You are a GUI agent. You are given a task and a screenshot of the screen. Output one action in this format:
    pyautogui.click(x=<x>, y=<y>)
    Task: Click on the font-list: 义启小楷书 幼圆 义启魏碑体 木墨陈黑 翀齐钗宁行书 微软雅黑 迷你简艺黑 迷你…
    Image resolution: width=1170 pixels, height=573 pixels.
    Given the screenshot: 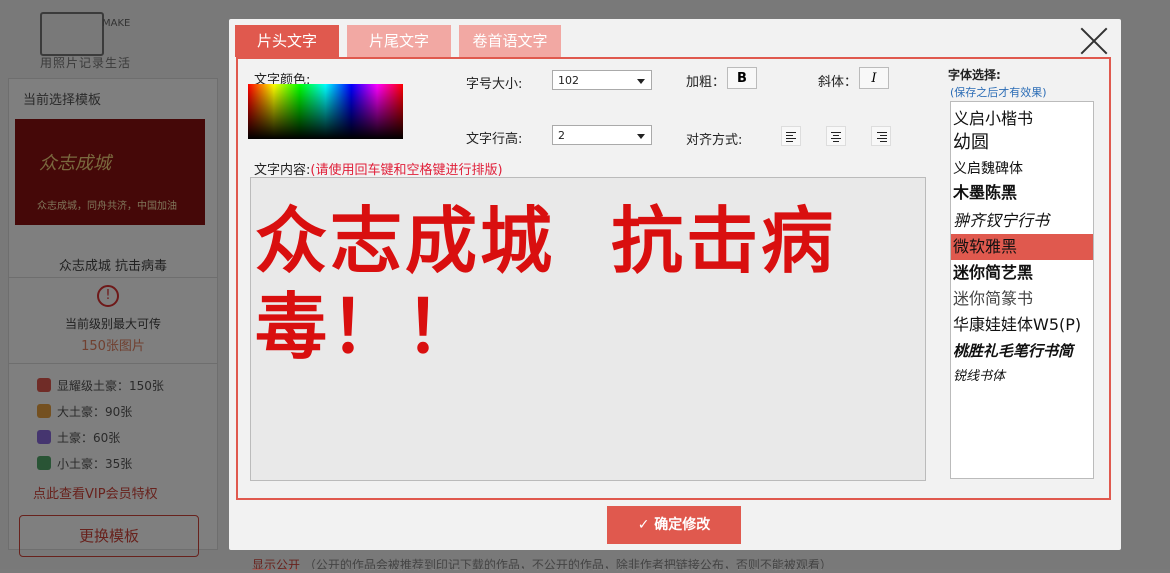 What is the action you would take?
    pyautogui.click(x=1022, y=290)
    